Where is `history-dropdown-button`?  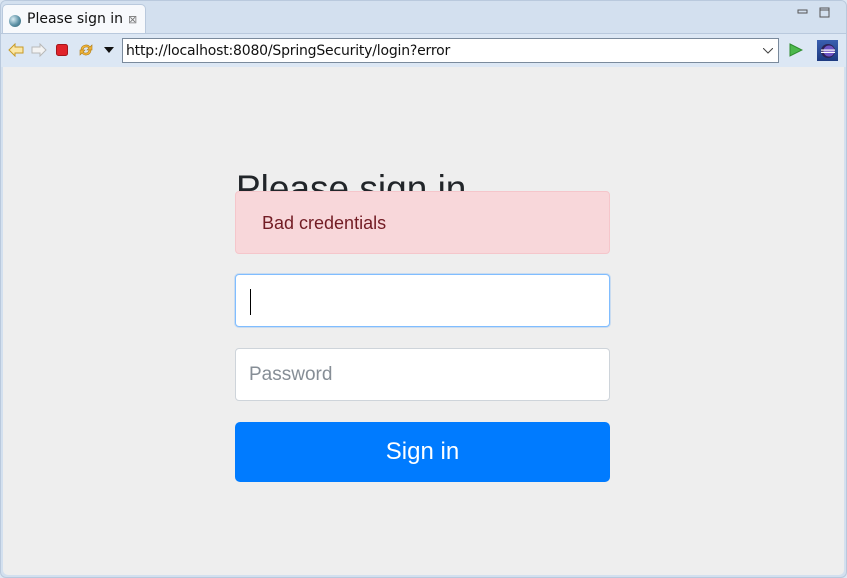
history-dropdown-button is located at coordinates (109, 50).